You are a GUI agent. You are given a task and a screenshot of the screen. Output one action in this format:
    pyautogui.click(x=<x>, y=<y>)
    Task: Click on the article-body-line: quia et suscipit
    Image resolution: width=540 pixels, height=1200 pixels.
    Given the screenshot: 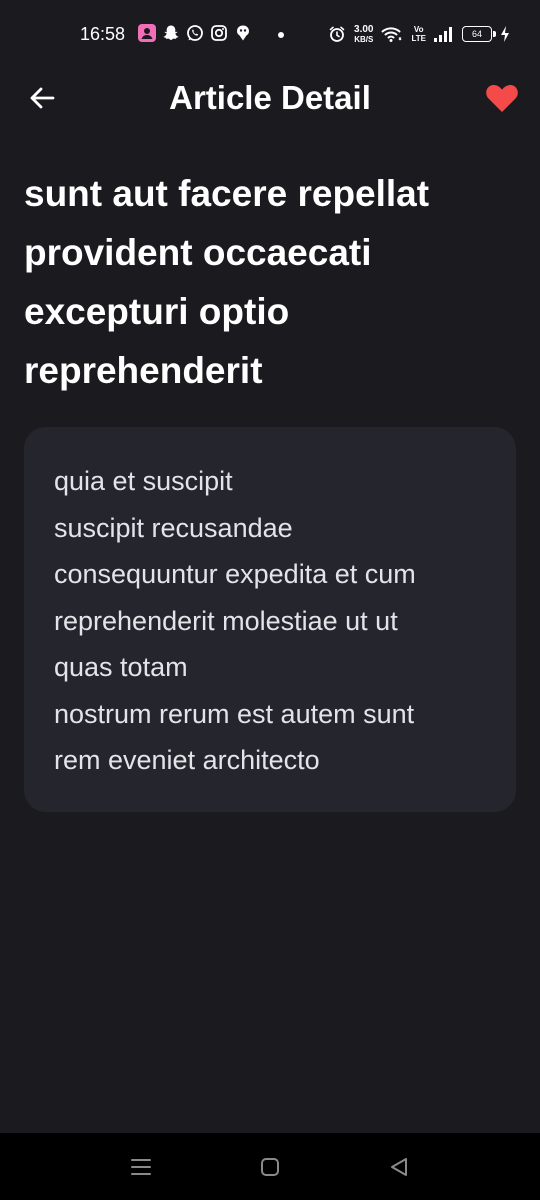 What is the action you would take?
    pyautogui.click(x=143, y=481)
    